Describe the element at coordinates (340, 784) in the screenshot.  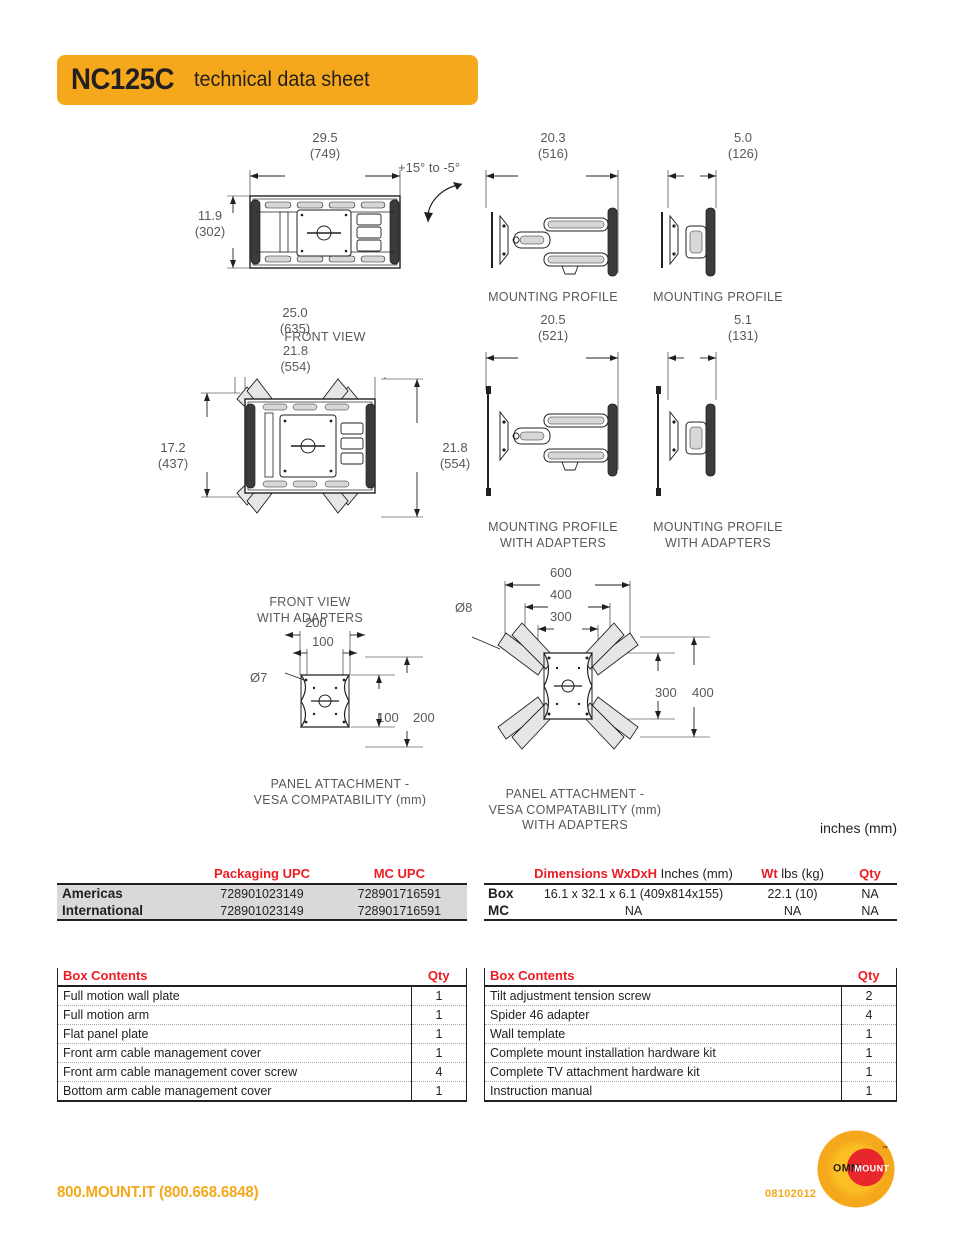
I see `vesa-label-line1: PANEL ATTACHMENT -` at that location.